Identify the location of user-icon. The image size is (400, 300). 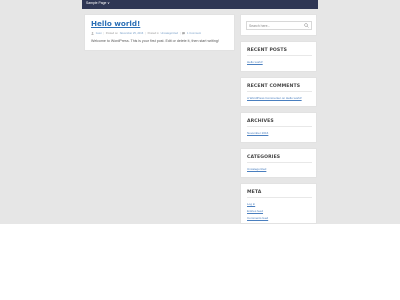
(92, 33).